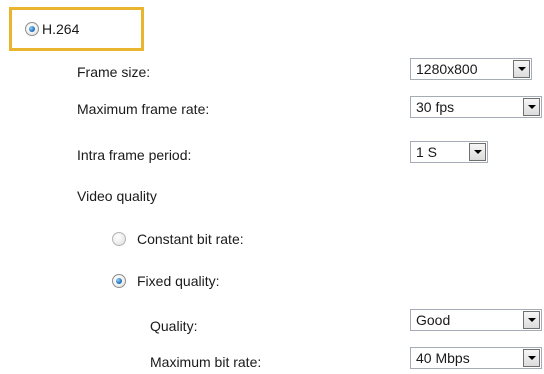 Image resolution: width=544 pixels, height=374 pixels. I want to click on max-bit-rate-label: Maximum bit rate:, so click(206, 362).